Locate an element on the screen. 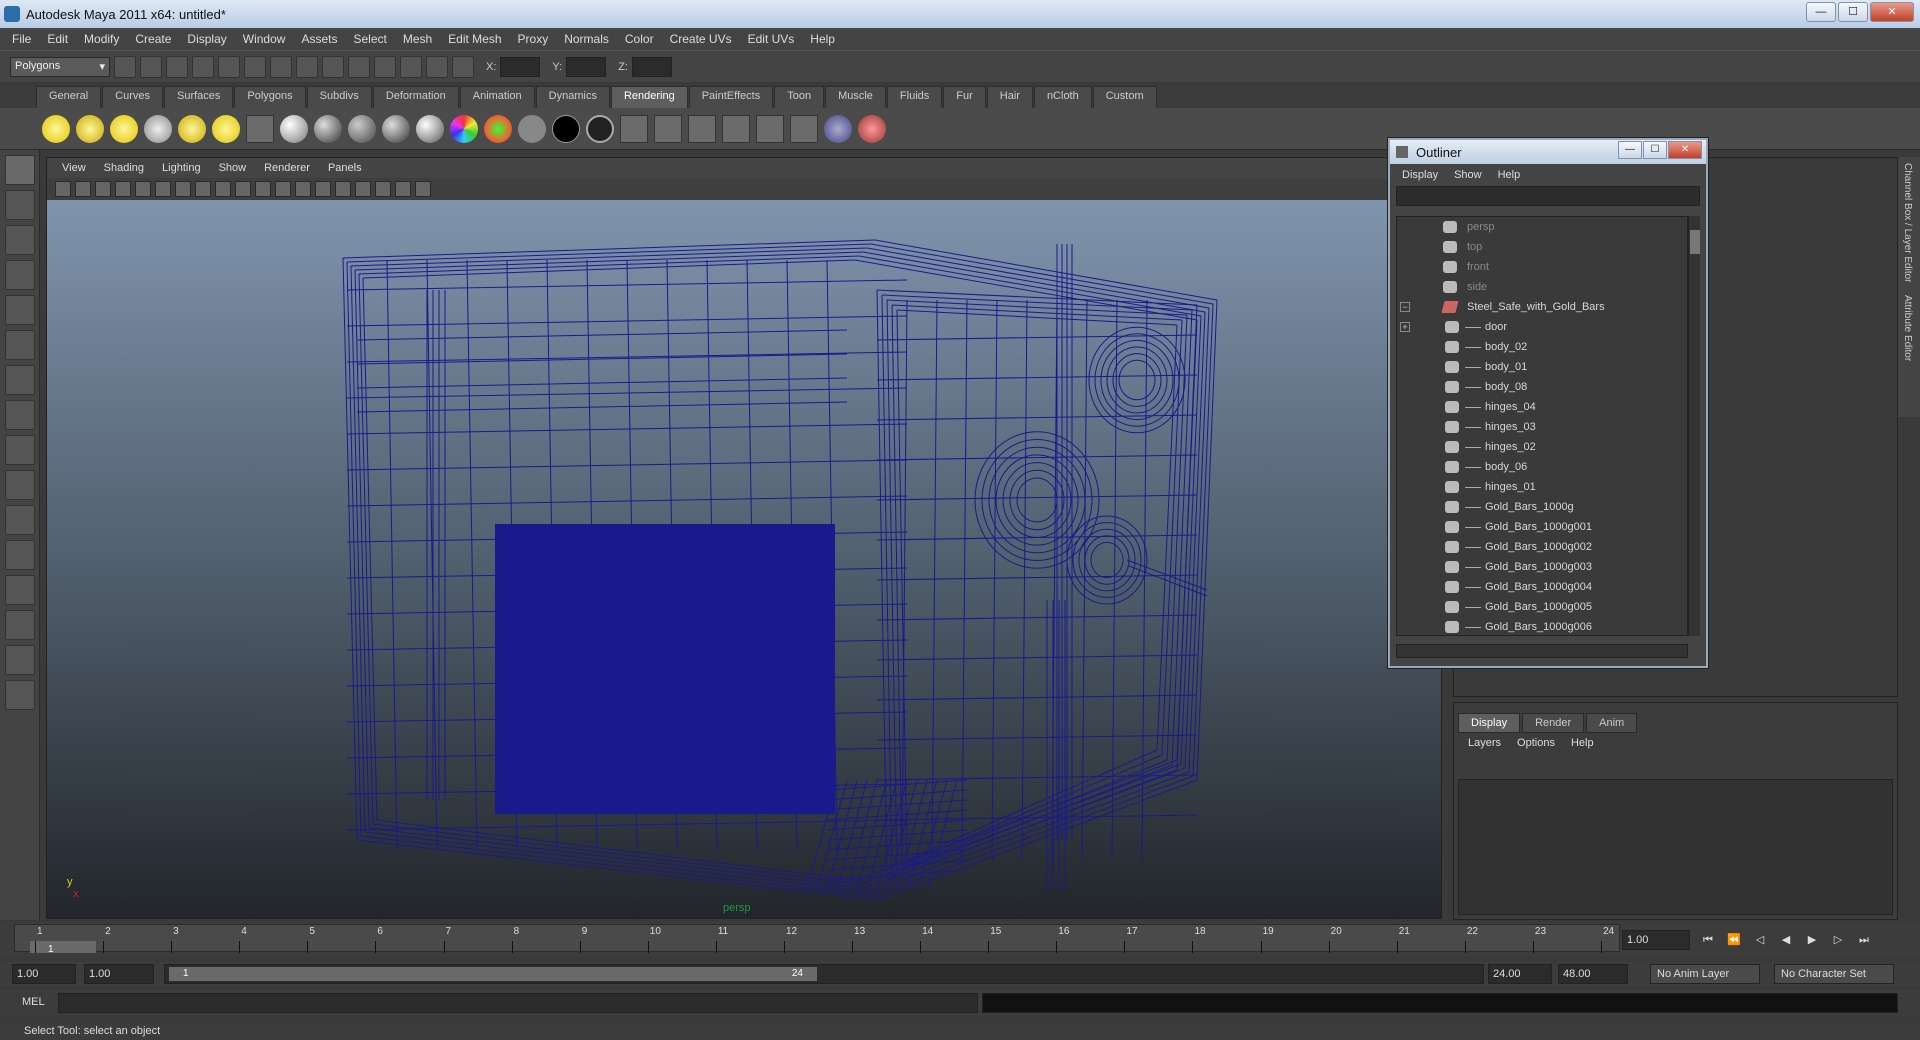  playback-end-field: 24.00 is located at coordinates (1520, 974).